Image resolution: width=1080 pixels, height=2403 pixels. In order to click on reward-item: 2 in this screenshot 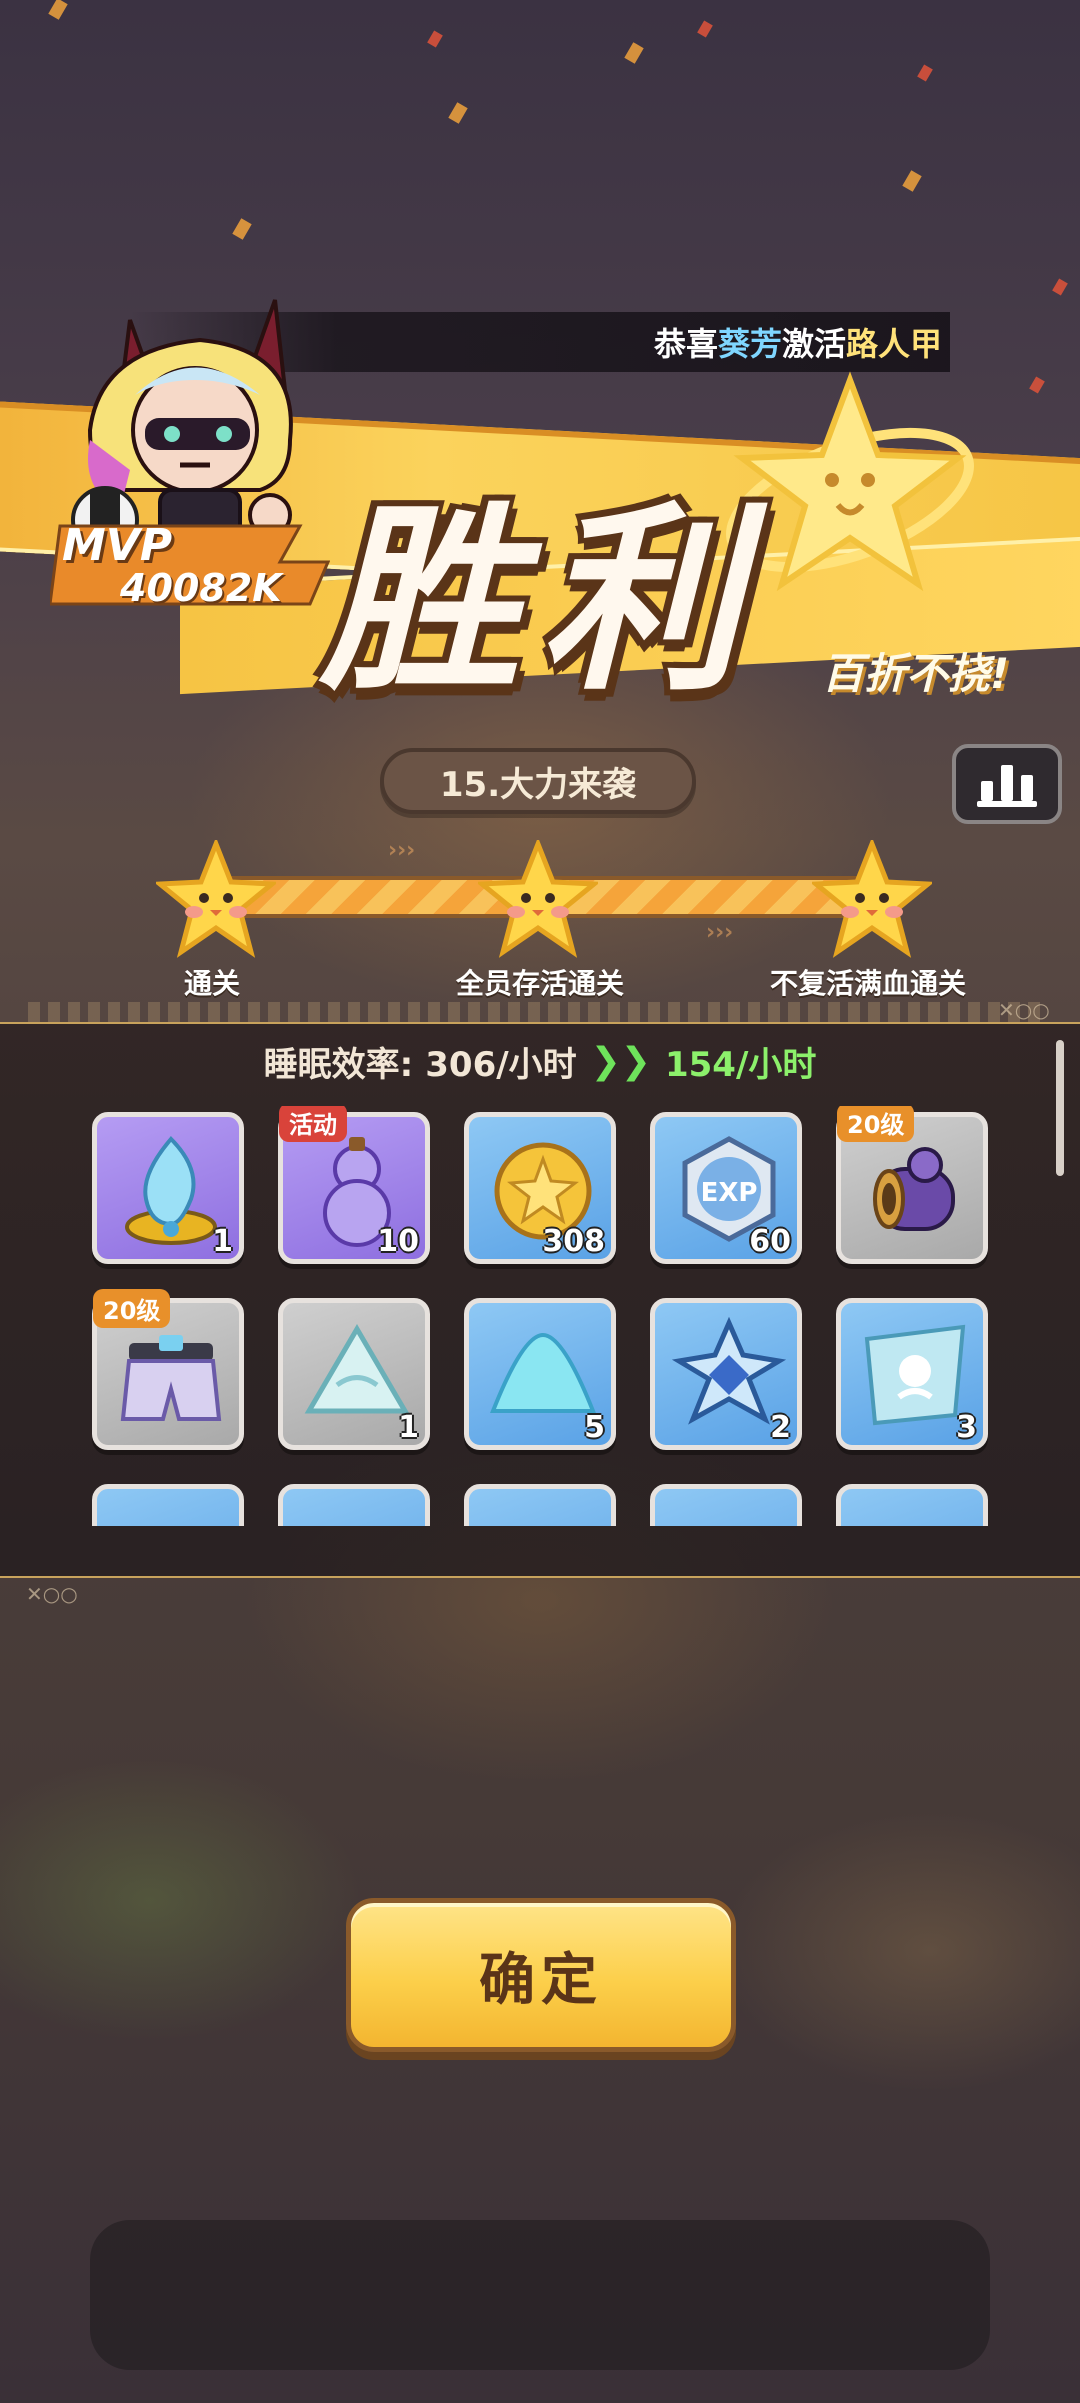, I will do `click(726, 1374)`.